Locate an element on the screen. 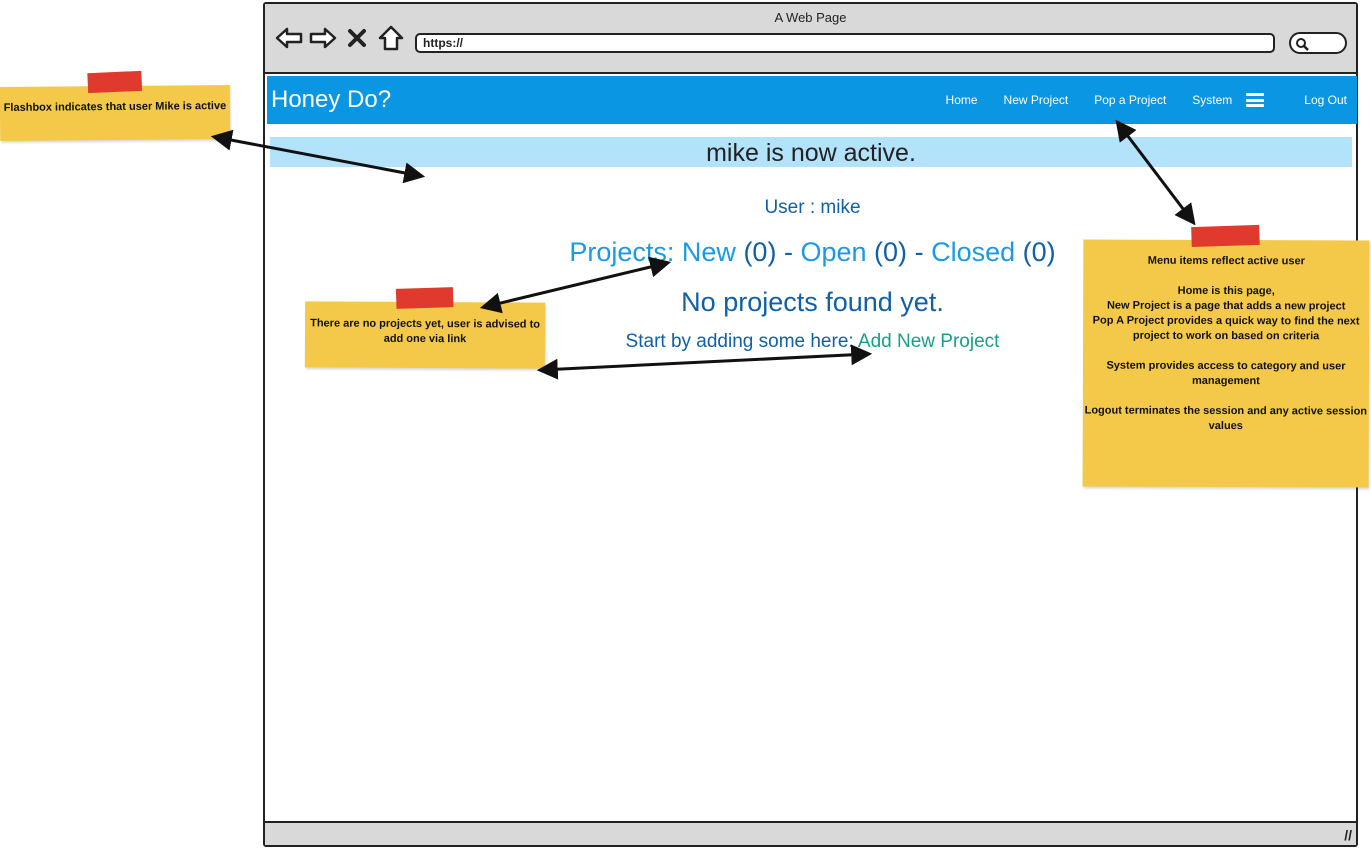 The width and height of the screenshot is (1371, 849). browser-chrome: A Web Page https:// is located at coordinates (810, 39).